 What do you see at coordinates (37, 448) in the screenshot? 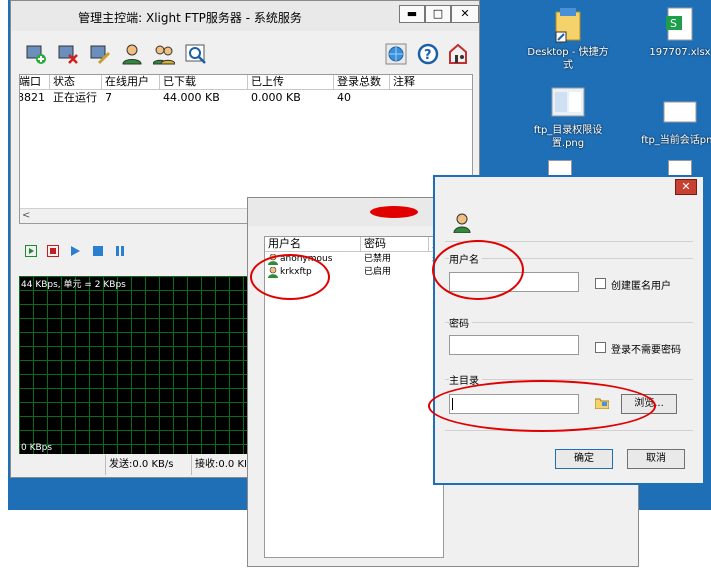
I see `graph-bottom-label: 0 KBps` at bounding box center [37, 448].